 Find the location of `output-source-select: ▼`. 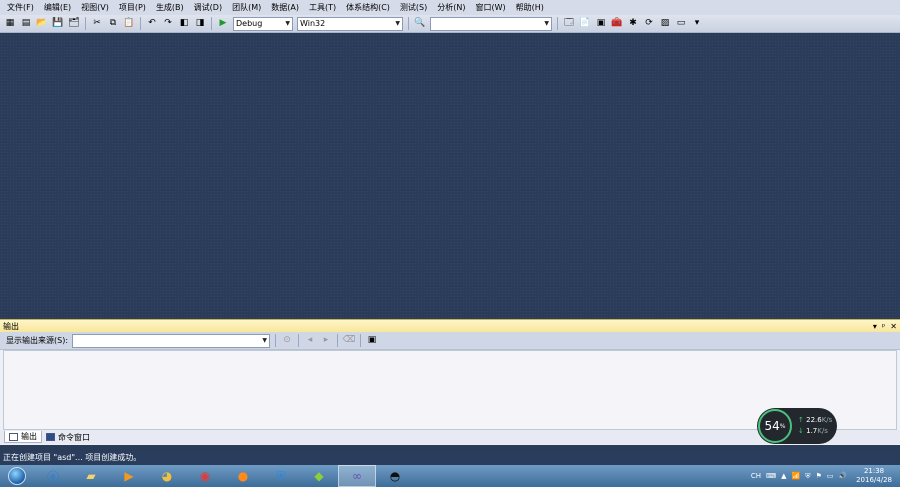

output-source-select: ▼ is located at coordinates (171, 340).